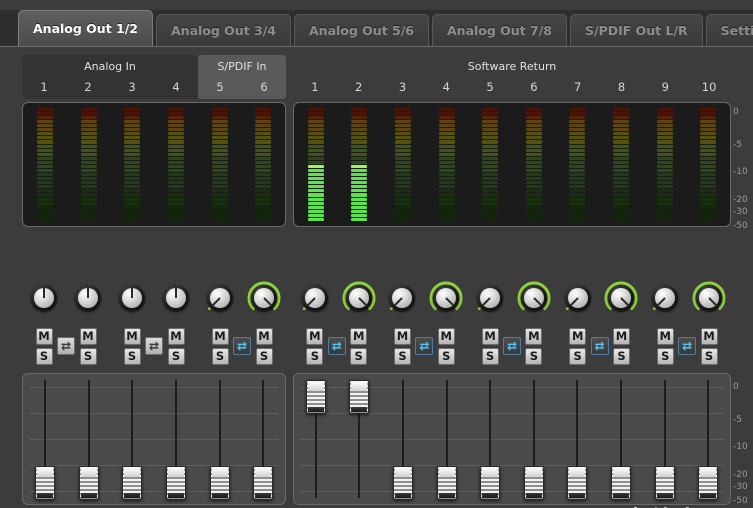 This screenshot has width=753, height=508. What do you see at coordinates (636, 30) in the screenshot?
I see `tab-s-pdif-out-l-r: S/PDIF Out L/R` at bounding box center [636, 30].